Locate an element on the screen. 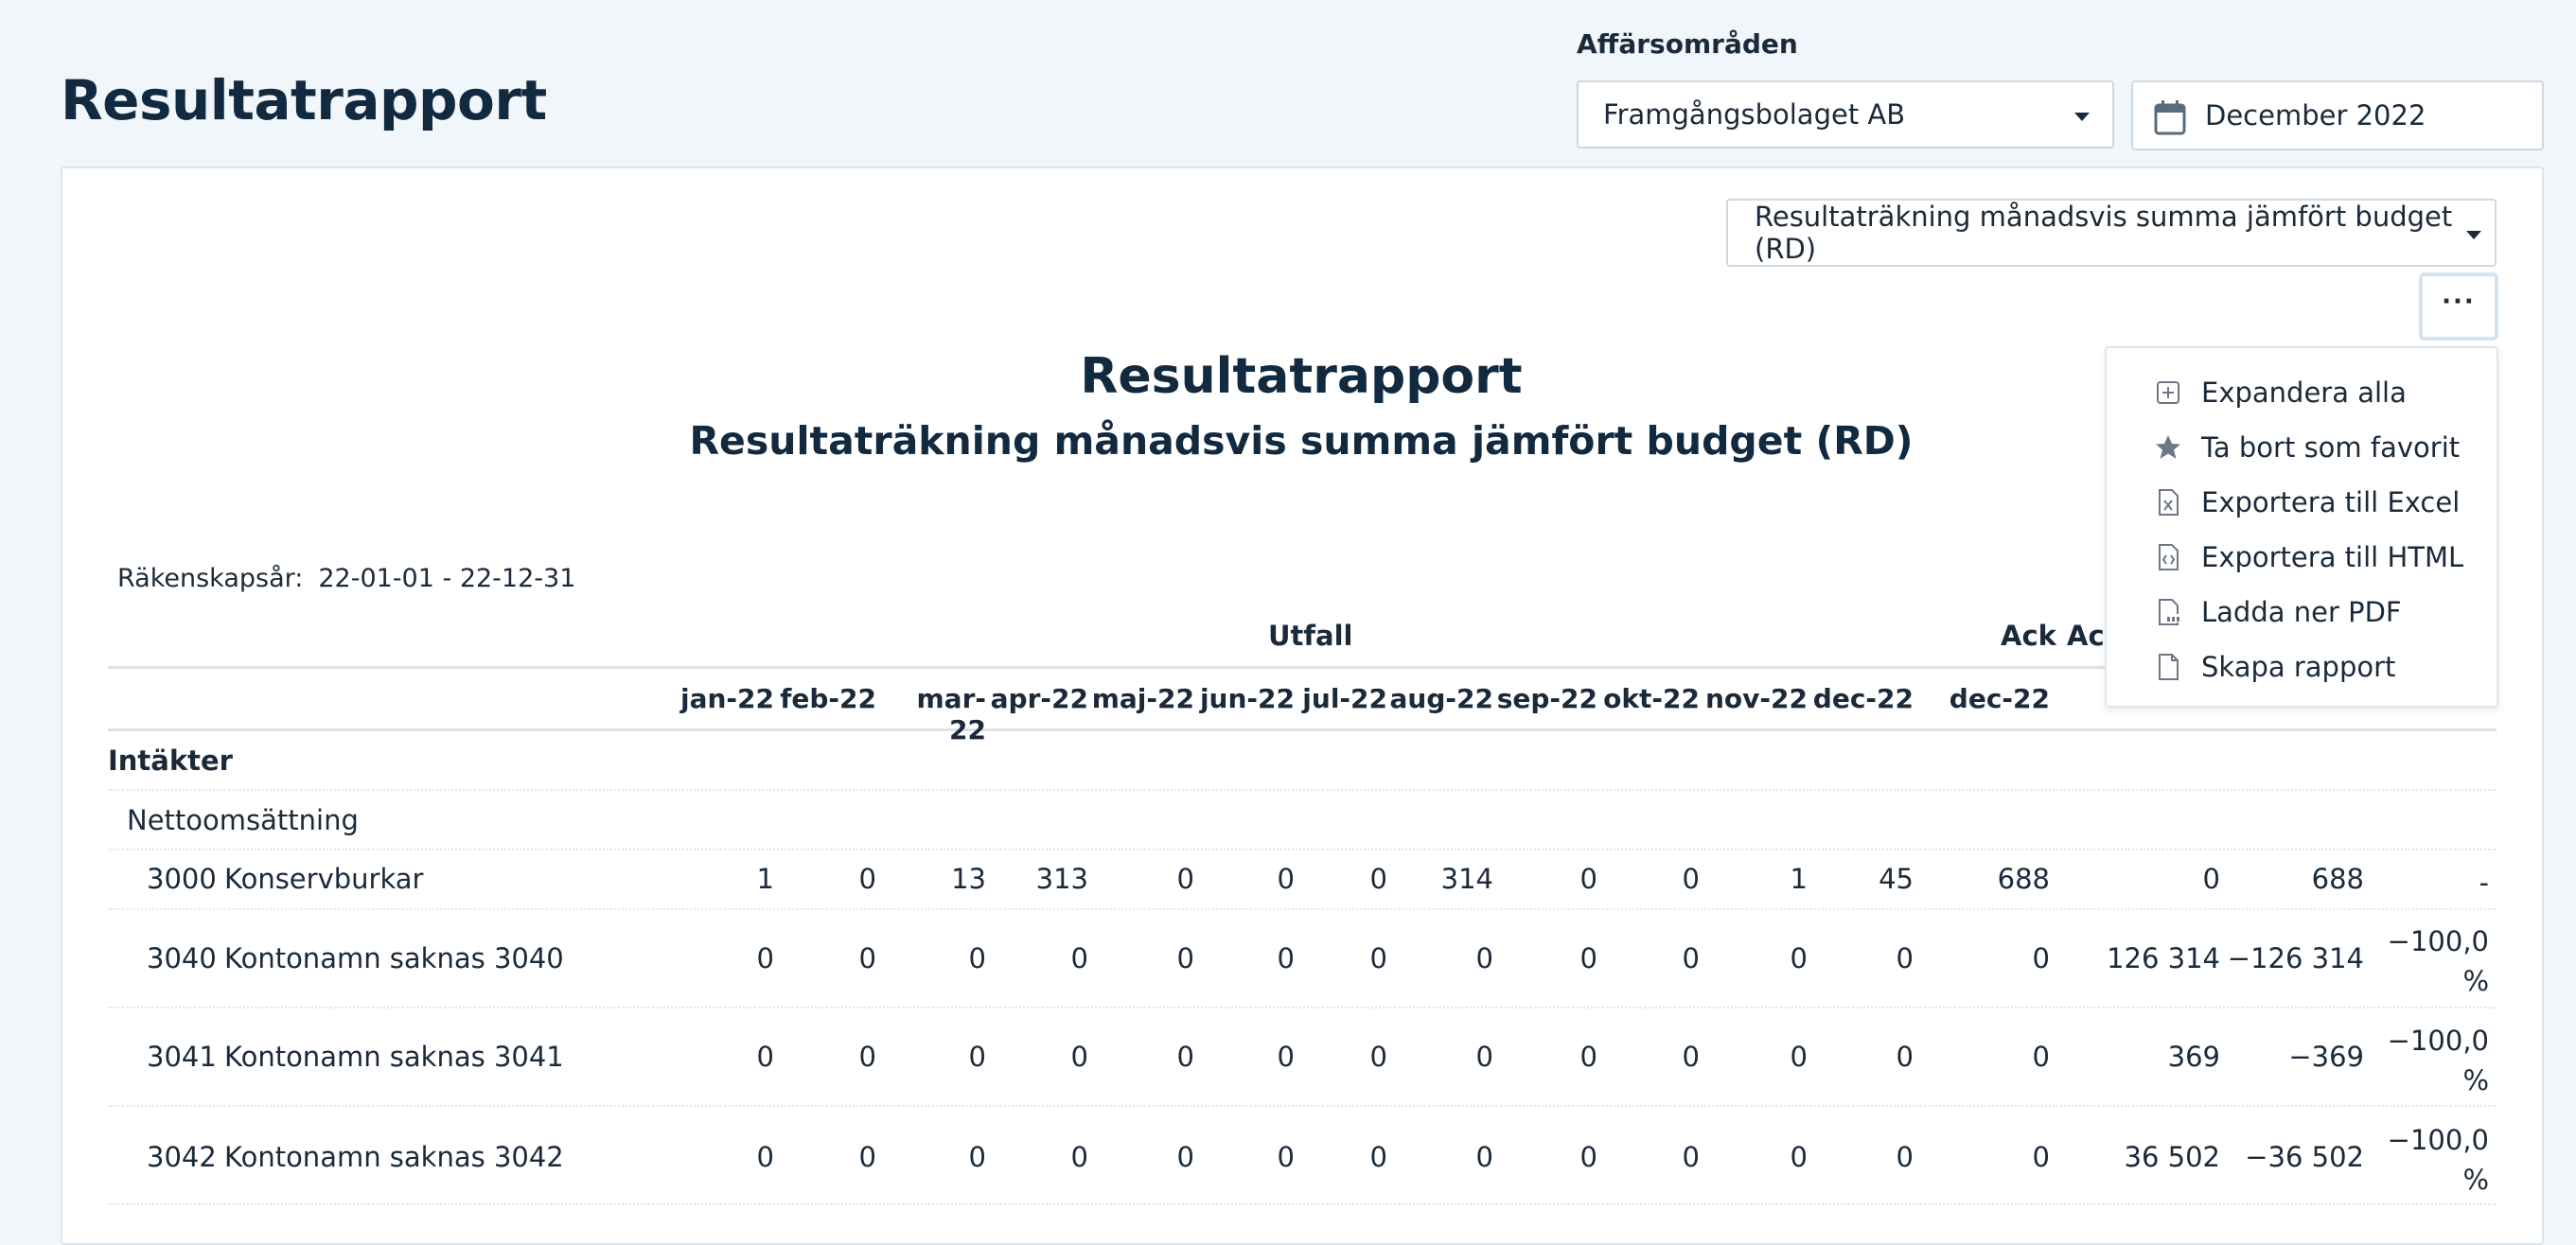 The height and width of the screenshot is (1245, 2576). menu-item-expand-all: Expandera alla is located at coordinates (2302, 392).